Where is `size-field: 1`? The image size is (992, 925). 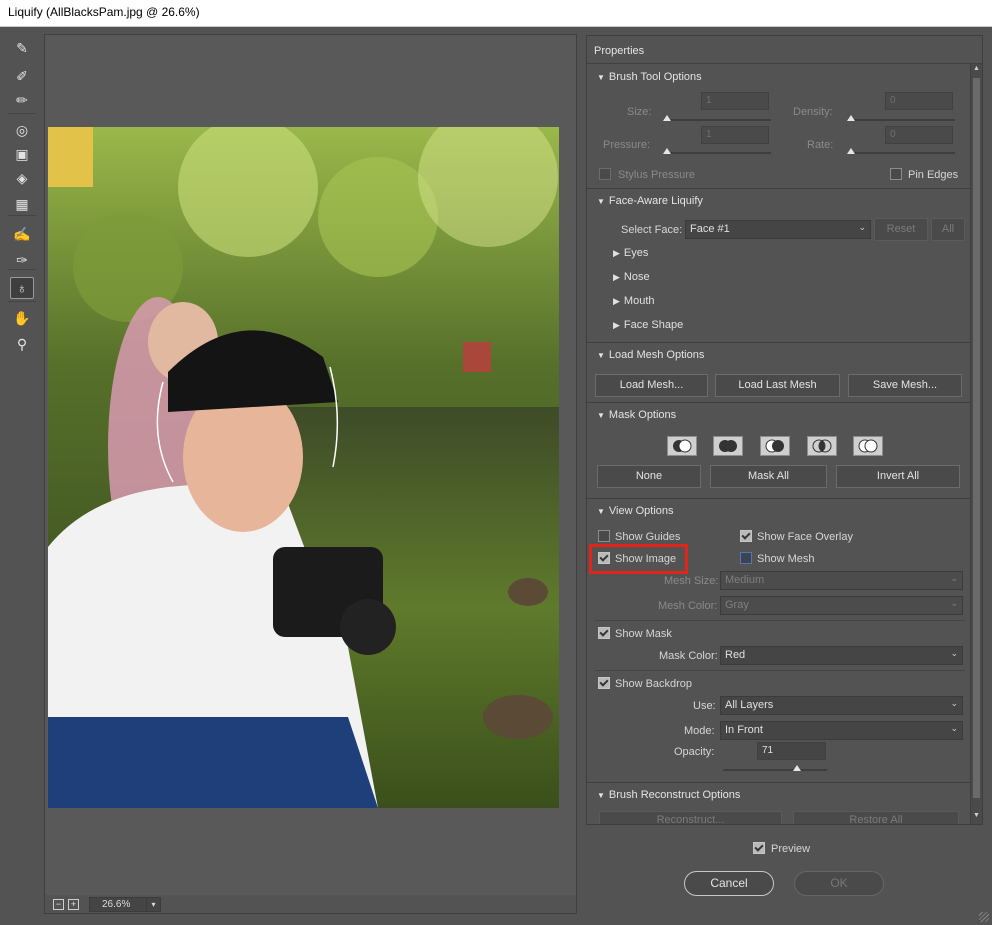 size-field: 1 is located at coordinates (735, 101).